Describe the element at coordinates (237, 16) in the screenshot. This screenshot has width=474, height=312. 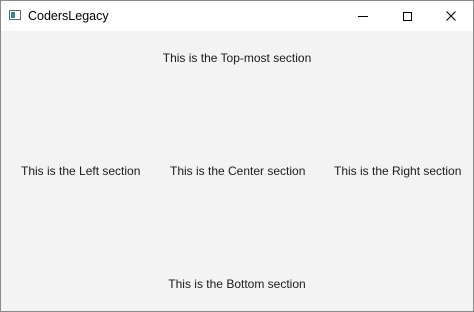
I see `title-bar: CodersLegacy` at that location.